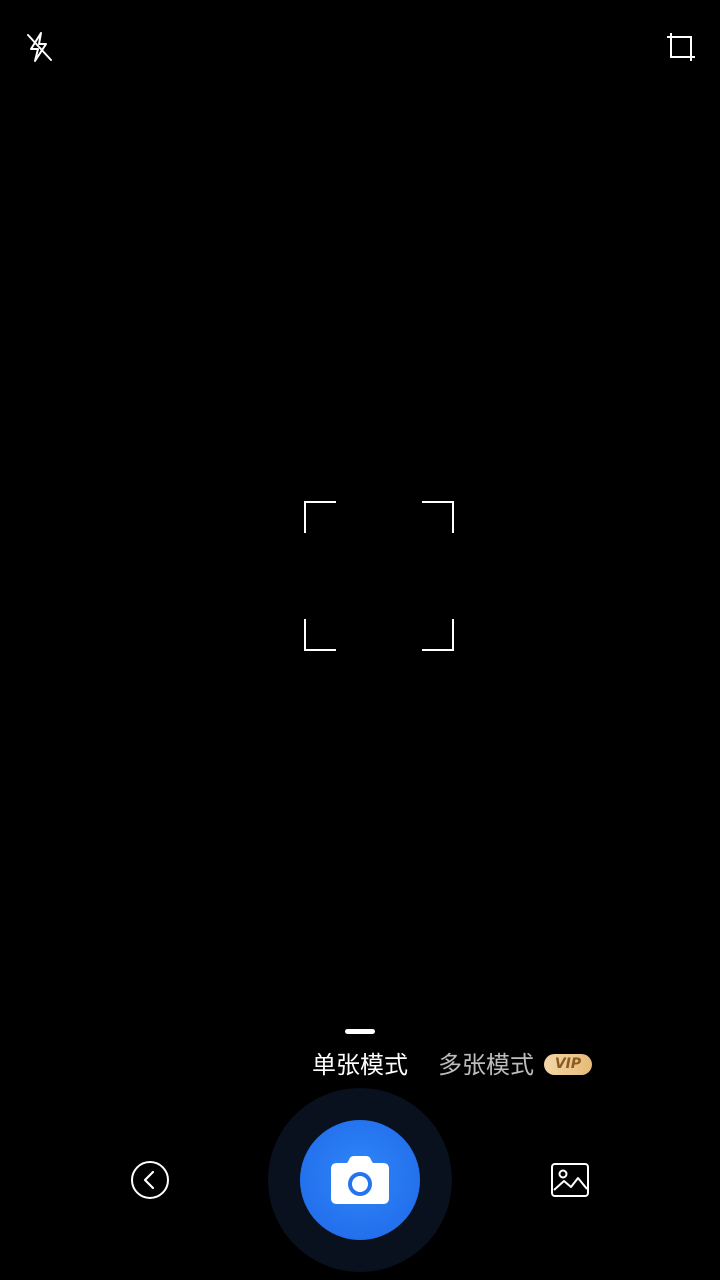 The width and height of the screenshot is (720, 1280). Describe the element at coordinates (360, 1065) in the screenshot. I see `mode-tab-single: 单张模式` at that location.